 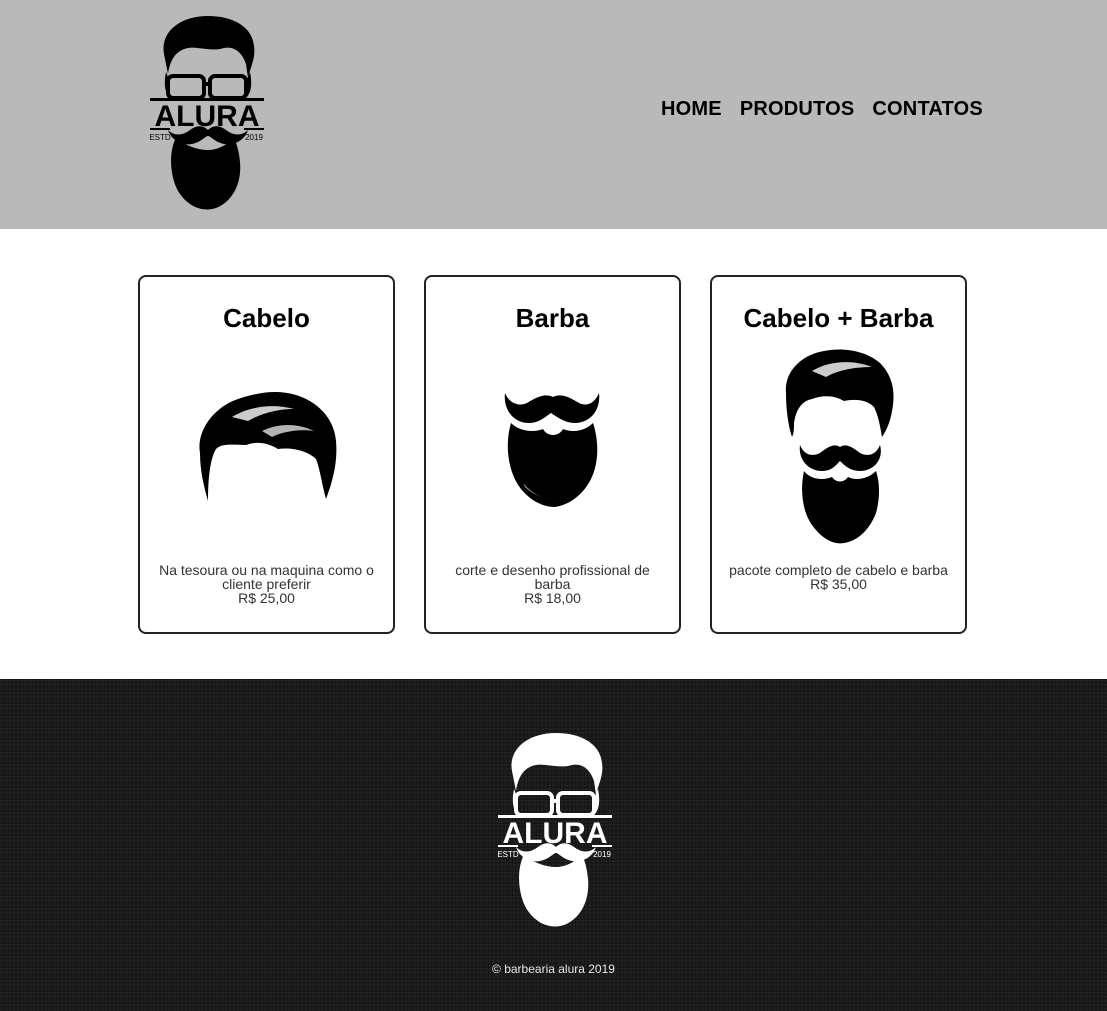 I want to click on main-nav: HOME PRODUTOS CONTATOS, so click(x=822, y=109).